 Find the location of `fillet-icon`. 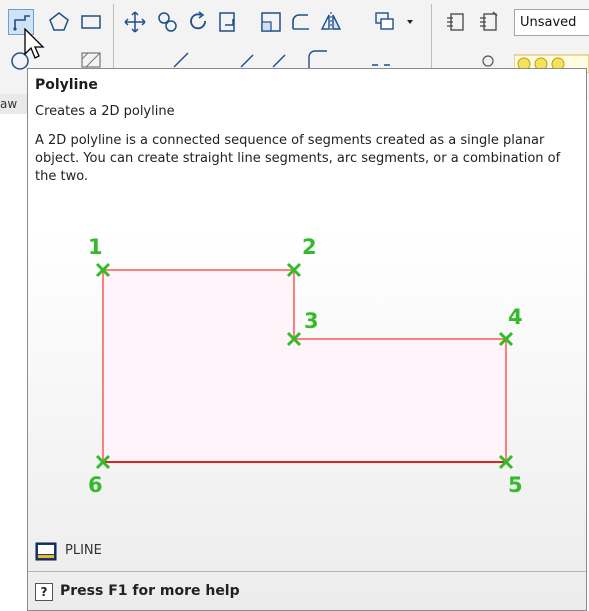

fillet-icon is located at coordinates (300, 22).